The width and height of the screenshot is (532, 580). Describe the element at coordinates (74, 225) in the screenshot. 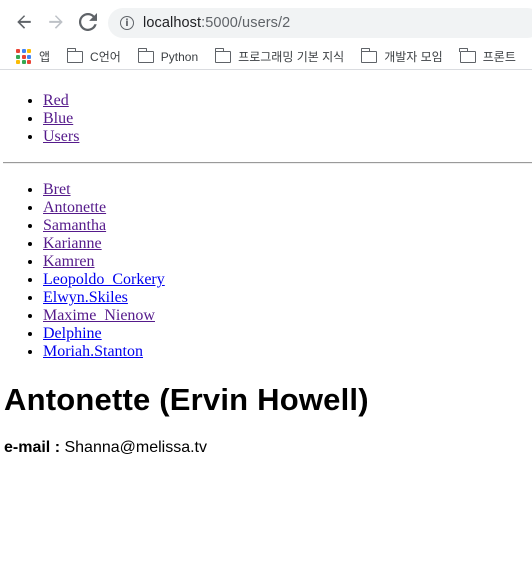

I see `user-link-samantha: Samantha` at that location.